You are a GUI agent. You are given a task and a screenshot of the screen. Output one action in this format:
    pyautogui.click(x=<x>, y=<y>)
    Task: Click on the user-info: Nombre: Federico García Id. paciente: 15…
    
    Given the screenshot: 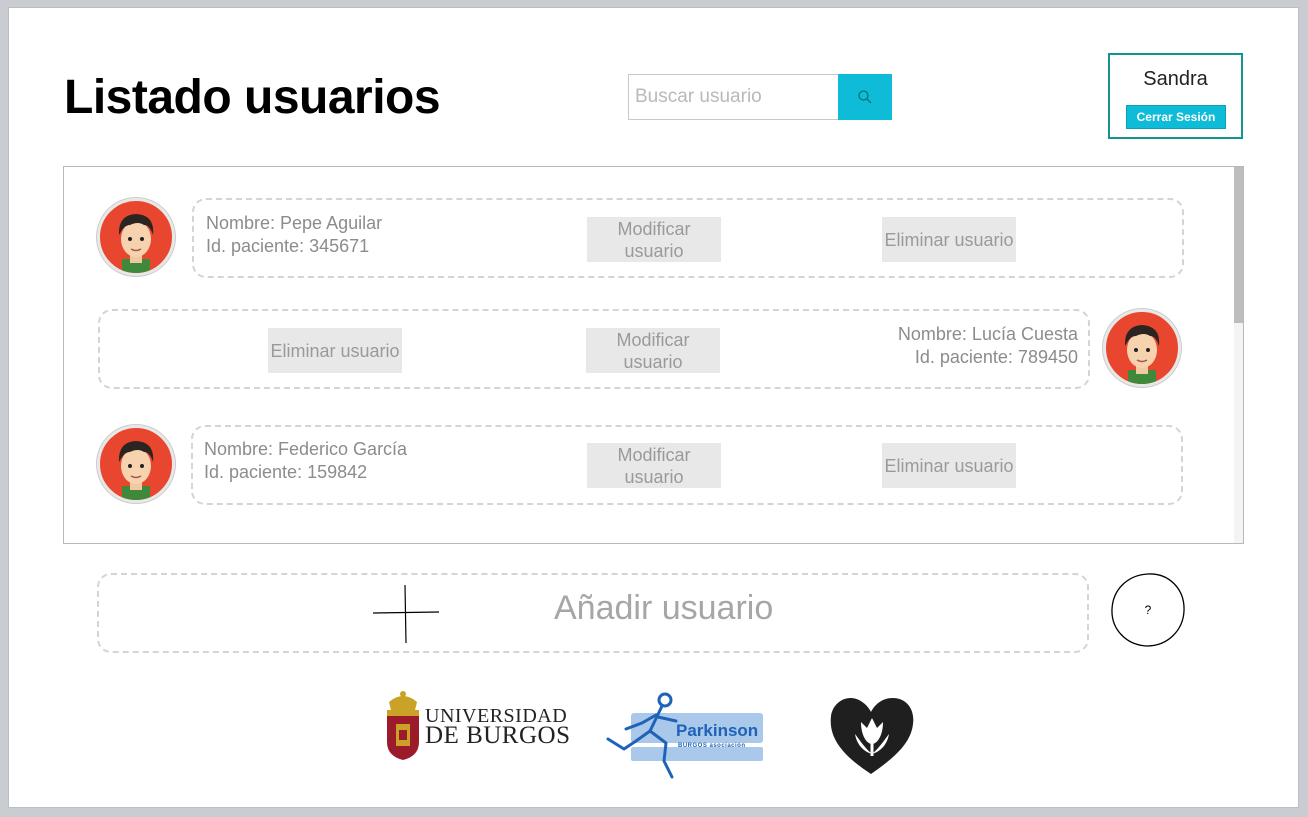 What is the action you would take?
    pyautogui.click(x=305, y=461)
    